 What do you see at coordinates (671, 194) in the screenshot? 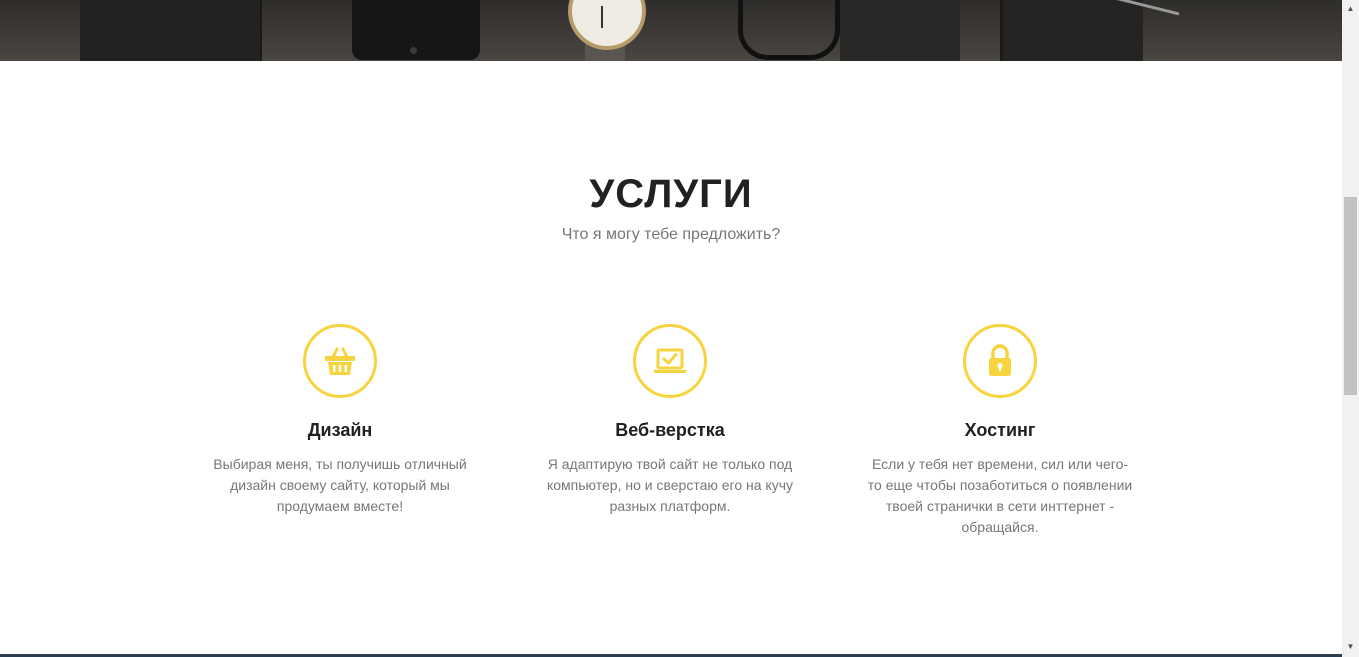
I see `services-title: УСЛУГИ` at bounding box center [671, 194].